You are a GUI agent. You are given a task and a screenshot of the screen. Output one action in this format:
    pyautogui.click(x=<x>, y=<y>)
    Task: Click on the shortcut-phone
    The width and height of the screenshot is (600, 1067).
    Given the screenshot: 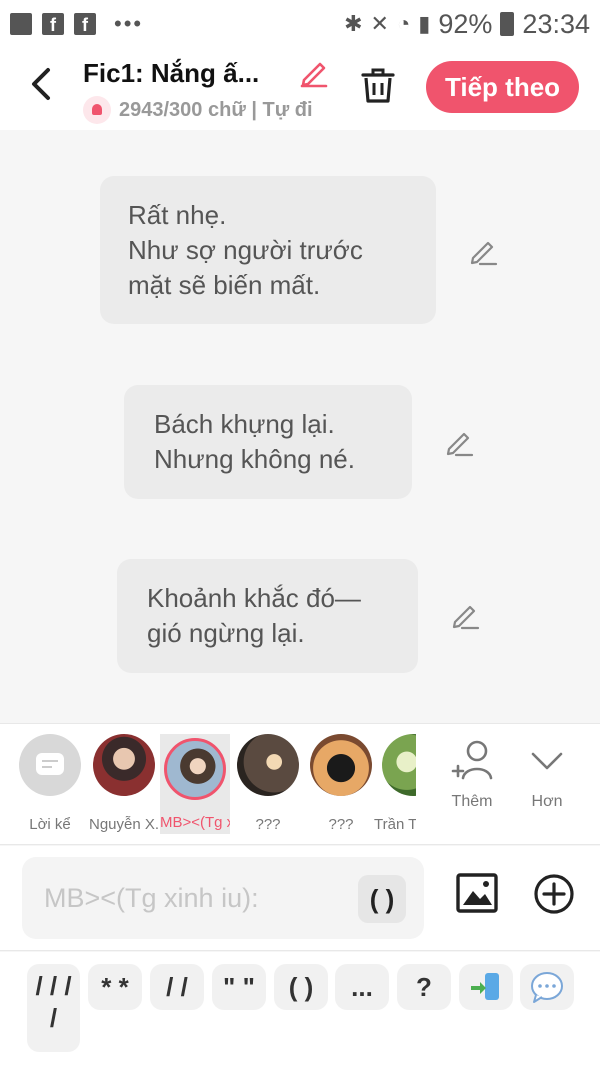 What is the action you would take?
    pyautogui.click(x=486, y=987)
    